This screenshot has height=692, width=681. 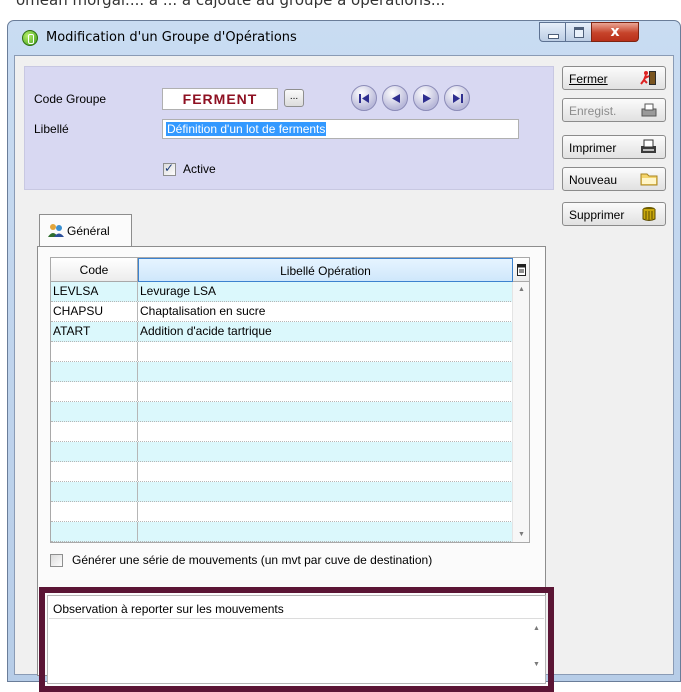 I want to click on code-groupe-field: FERMENT, so click(x=220, y=99).